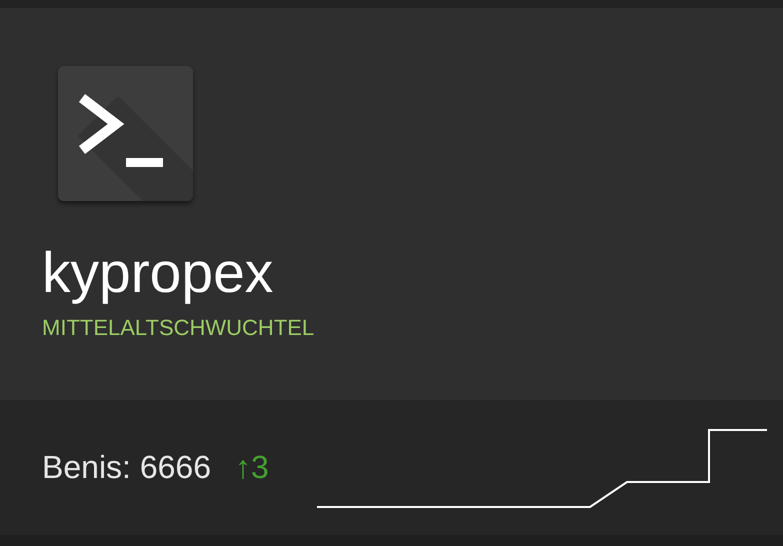 This screenshot has width=783, height=546. Describe the element at coordinates (125, 133) in the screenshot. I see `terminal-icon` at that location.